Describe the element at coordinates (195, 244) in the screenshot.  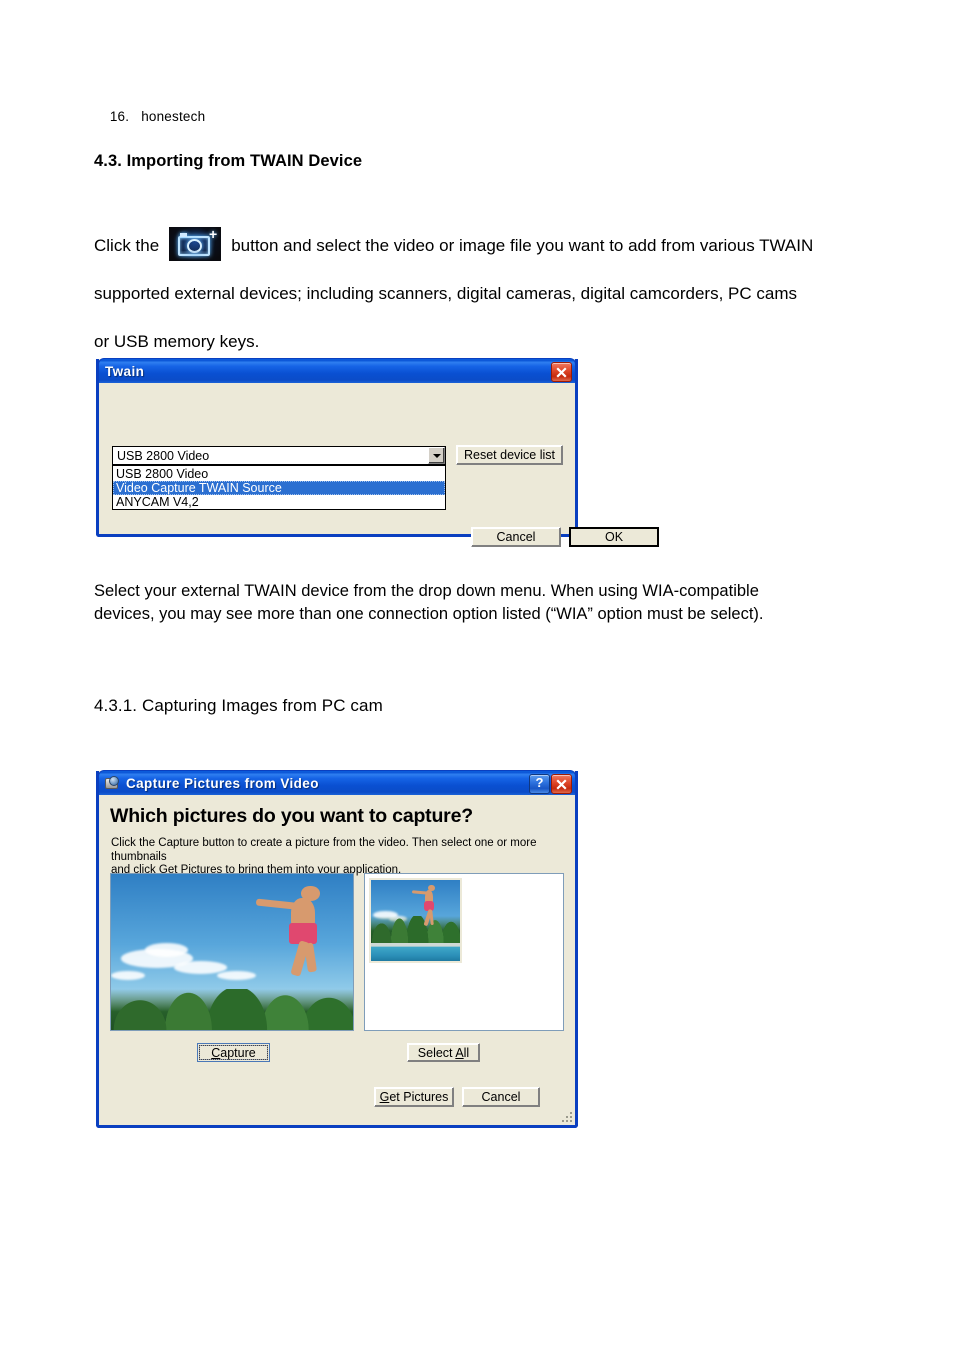
I see `add-picture-camera-icon: +` at that location.